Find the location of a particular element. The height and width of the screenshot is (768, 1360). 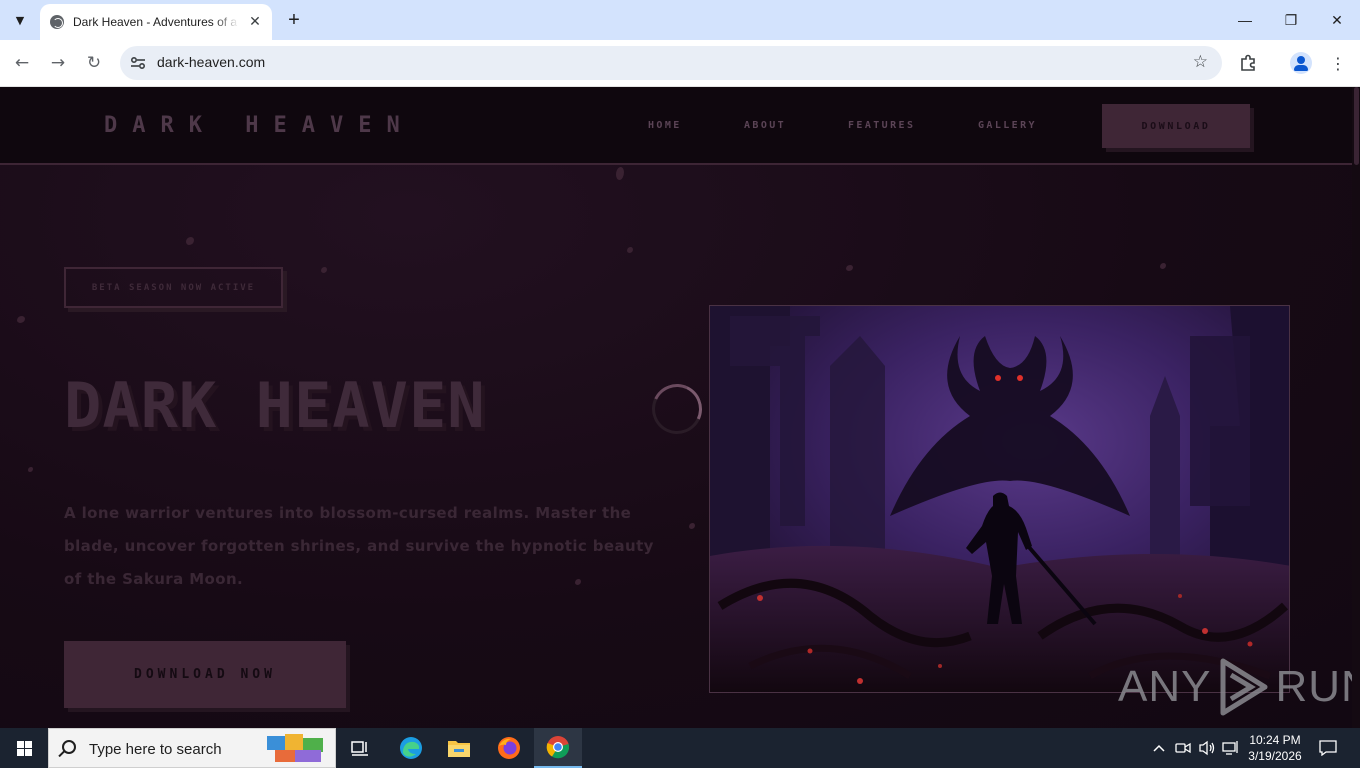

task-view-icon is located at coordinates (360, 748).